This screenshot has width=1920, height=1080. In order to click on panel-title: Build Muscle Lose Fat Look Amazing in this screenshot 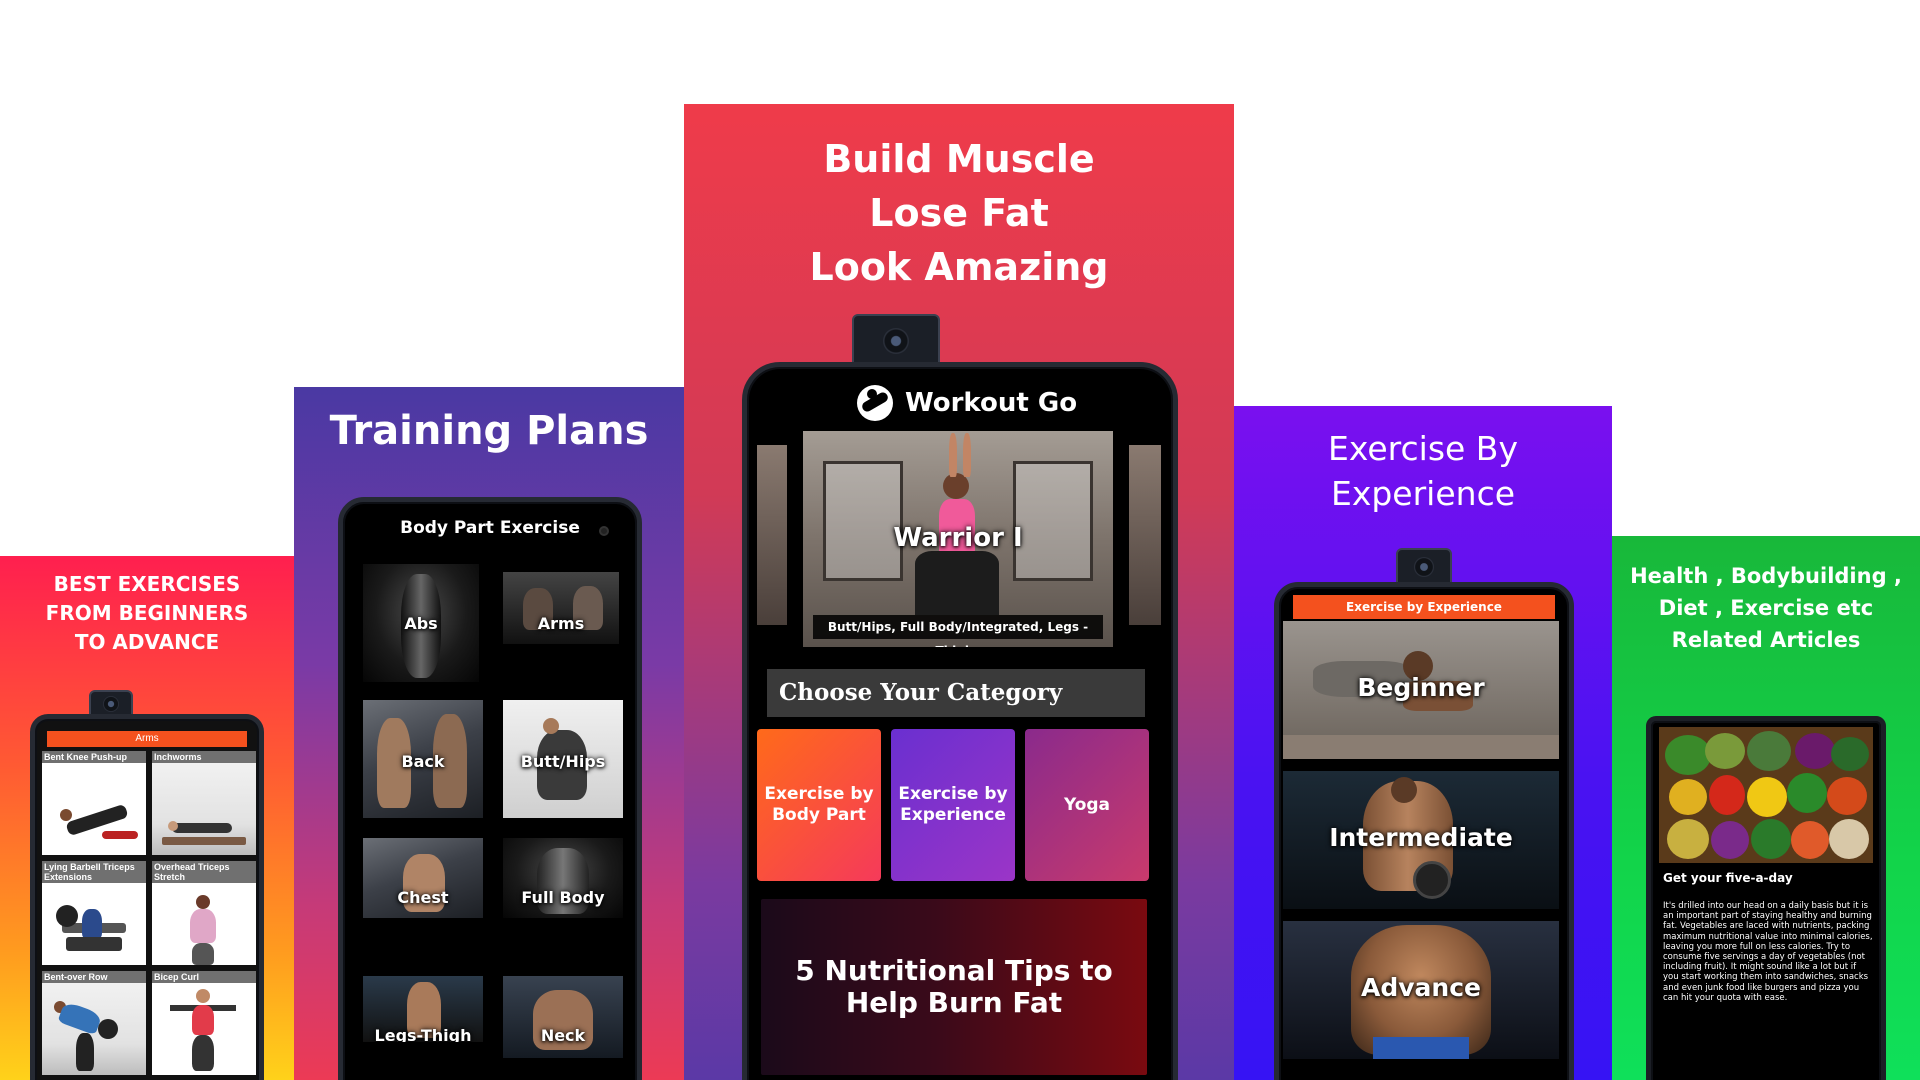, I will do `click(959, 213)`.